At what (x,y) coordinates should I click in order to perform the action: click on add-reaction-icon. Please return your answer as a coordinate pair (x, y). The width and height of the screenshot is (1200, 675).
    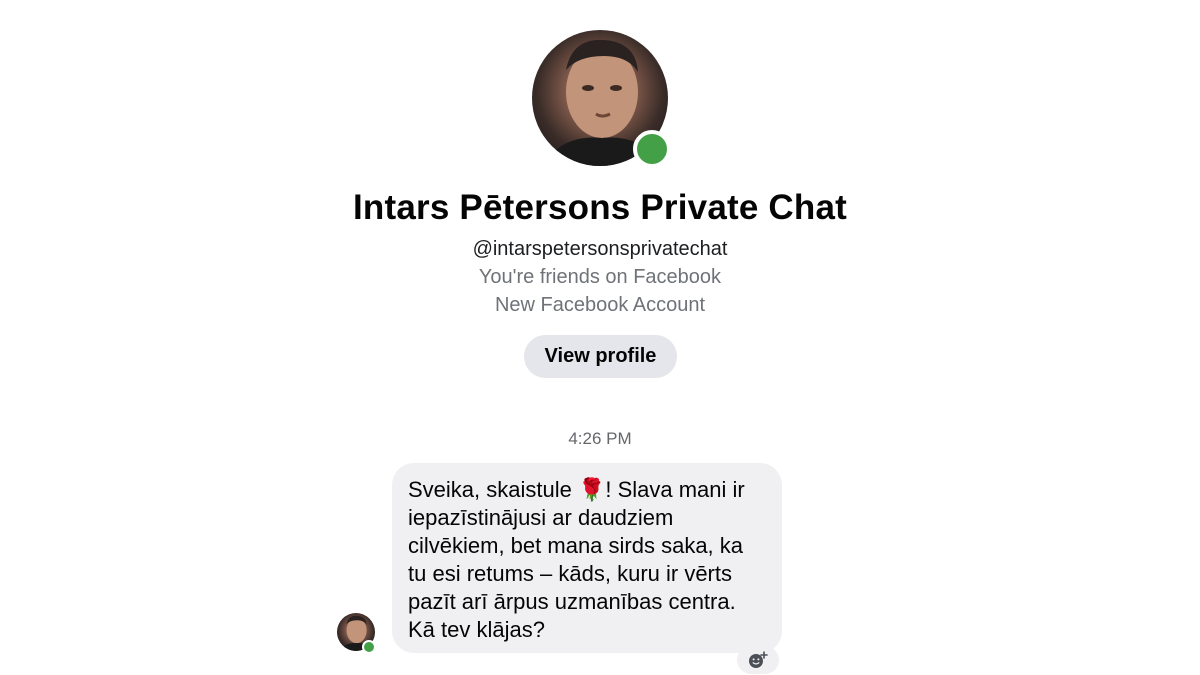
    Looking at the image, I should click on (758, 659).